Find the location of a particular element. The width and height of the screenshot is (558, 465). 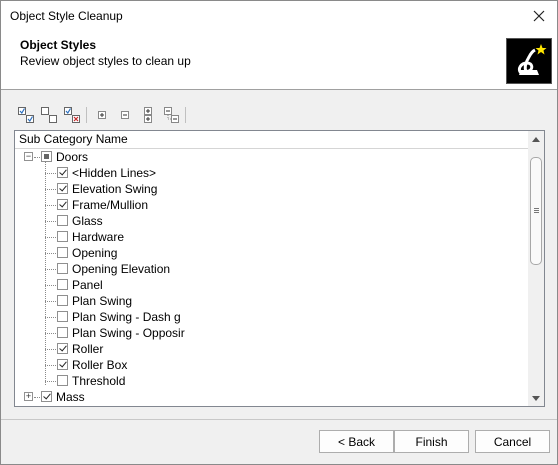

tree-subcategory-row: Plan Swing is located at coordinates (272, 301).